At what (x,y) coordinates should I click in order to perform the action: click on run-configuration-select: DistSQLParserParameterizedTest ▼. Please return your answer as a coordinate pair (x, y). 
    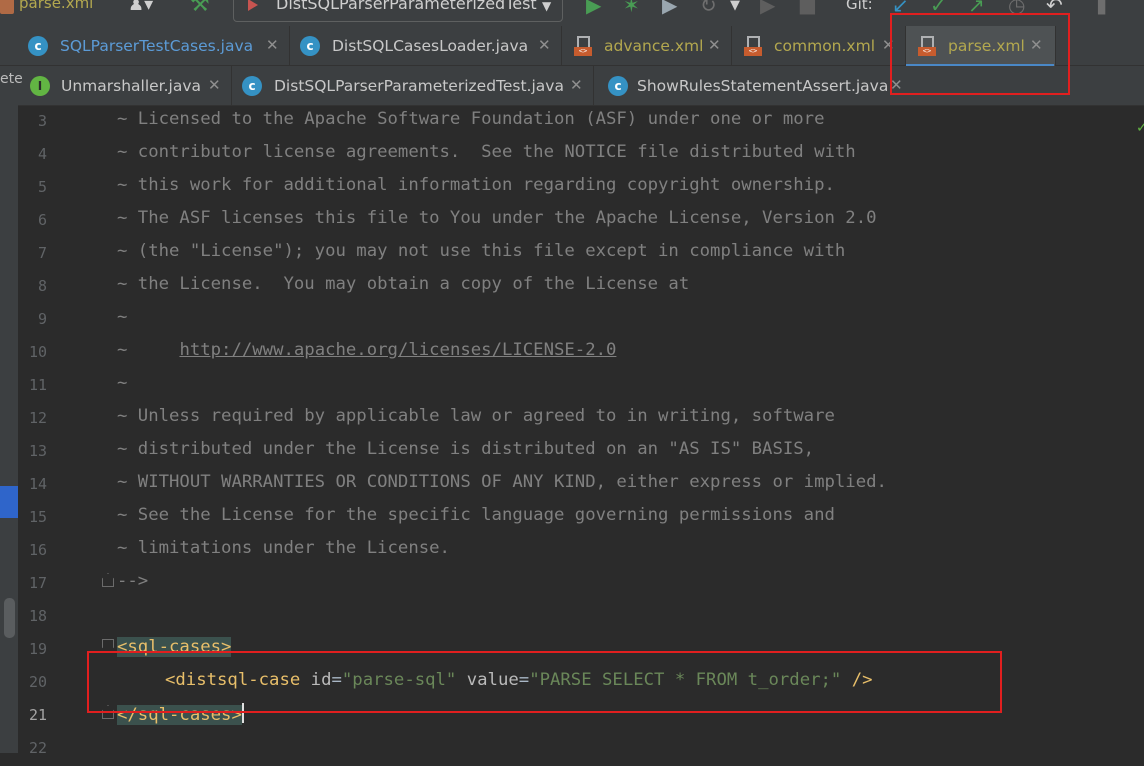
    Looking at the image, I should click on (398, 11).